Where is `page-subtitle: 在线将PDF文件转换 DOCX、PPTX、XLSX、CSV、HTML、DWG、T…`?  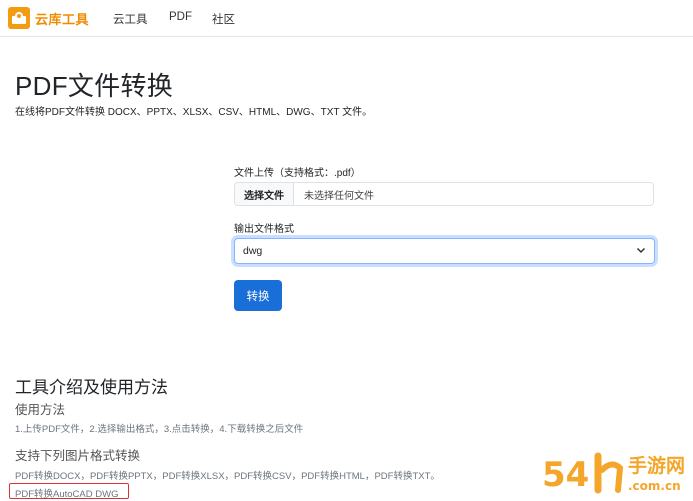 page-subtitle: 在线将PDF文件转换 DOCX、PPTX、XLSX、CSV、HTML、DWG、T… is located at coordinates (194, 112).